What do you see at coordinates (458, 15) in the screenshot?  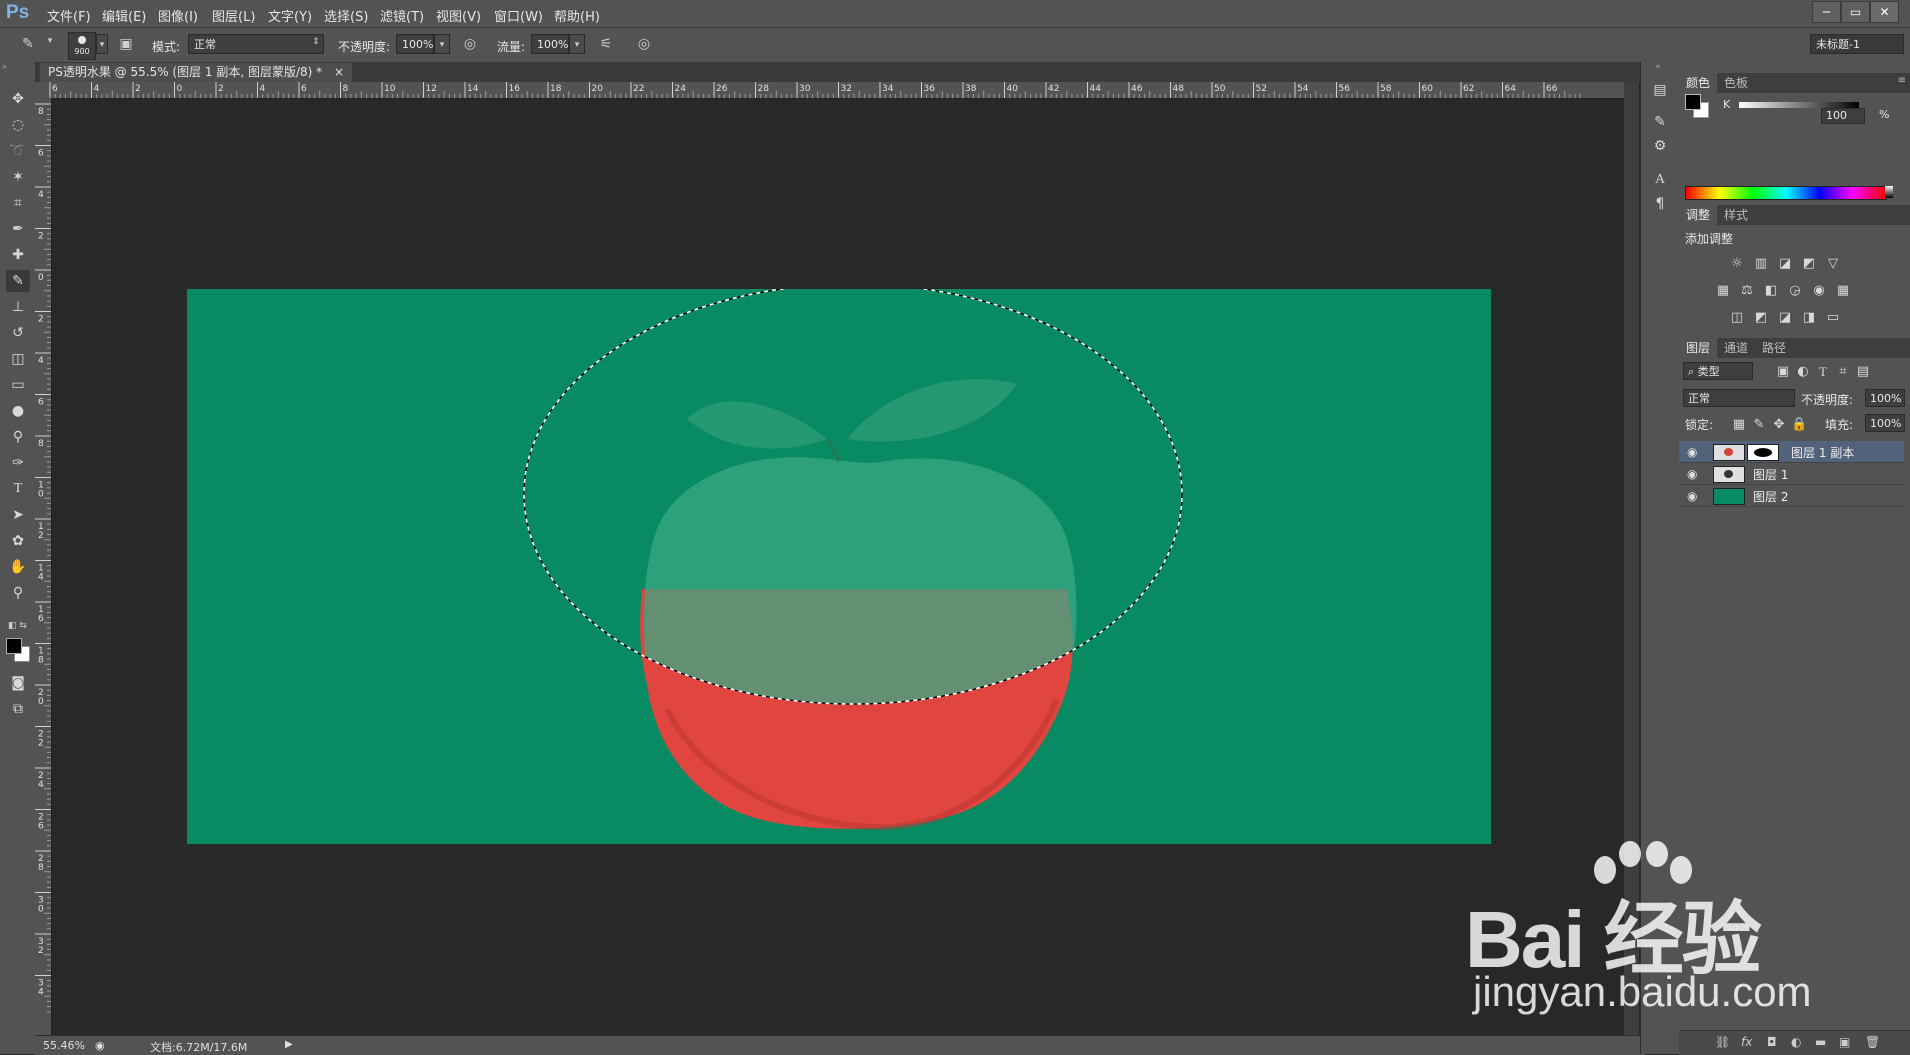 I see `menu-view: 视图(V)` at bounding box center [458, 15].